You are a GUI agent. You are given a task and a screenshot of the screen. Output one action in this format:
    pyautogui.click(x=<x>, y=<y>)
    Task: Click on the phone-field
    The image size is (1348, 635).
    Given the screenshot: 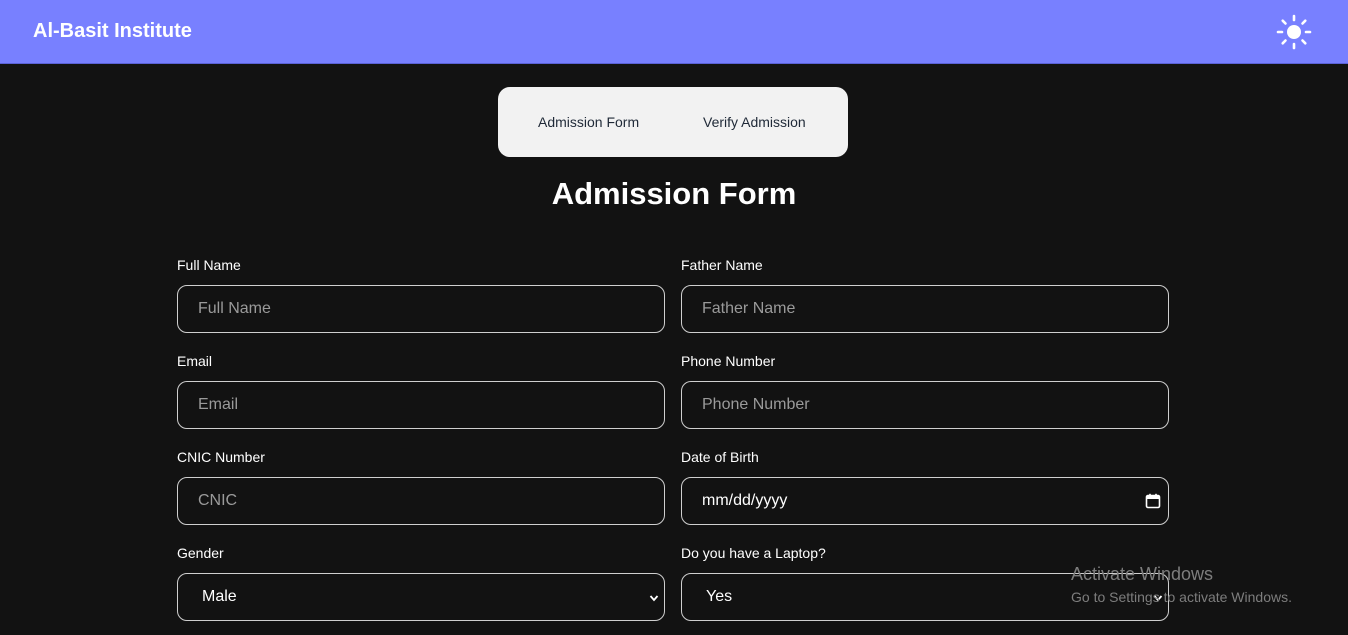 What is the action you would take?
    pyautogui.click(x=925, y=405)
    